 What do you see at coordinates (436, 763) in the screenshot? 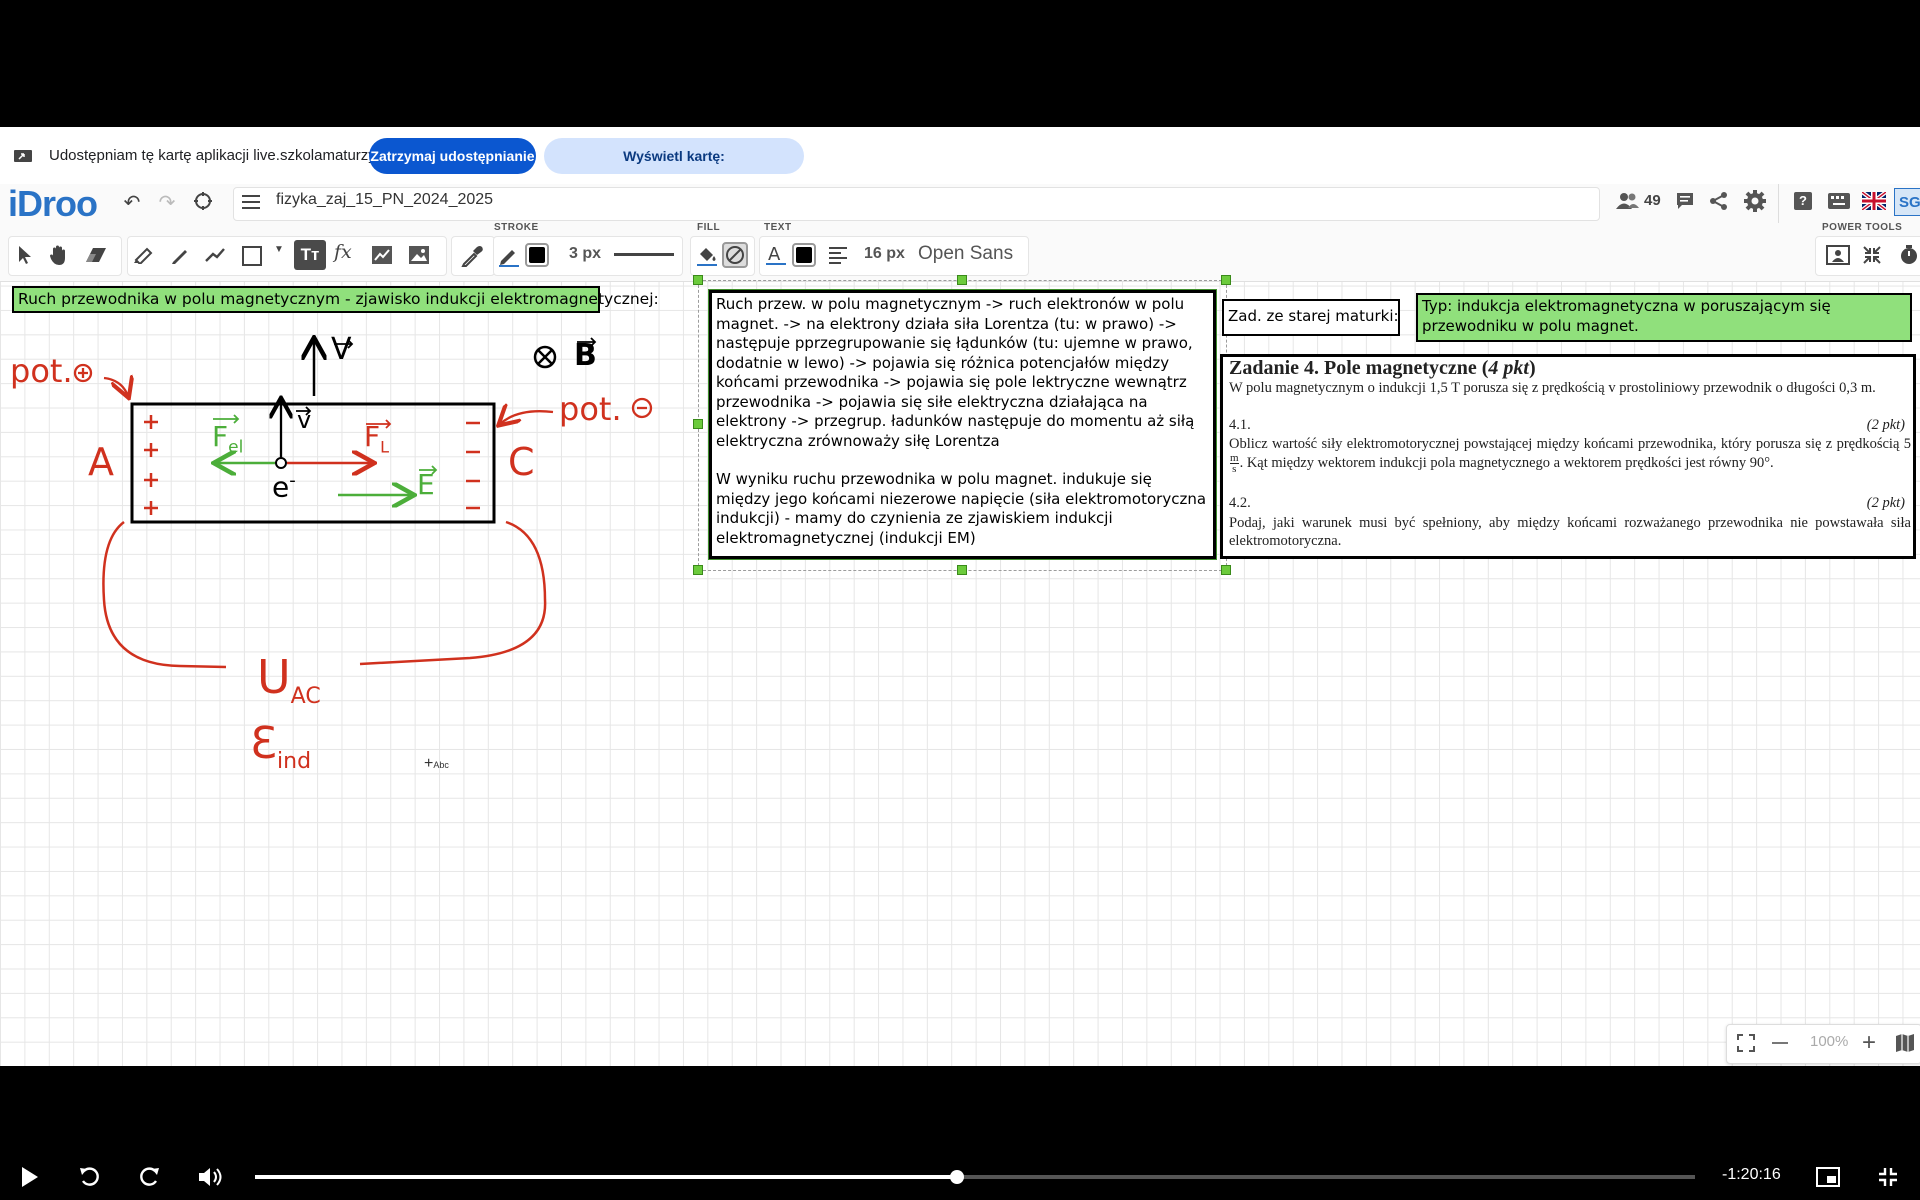
I see `text-cursor-icon: +Abc` at bounding box center [436, 763].